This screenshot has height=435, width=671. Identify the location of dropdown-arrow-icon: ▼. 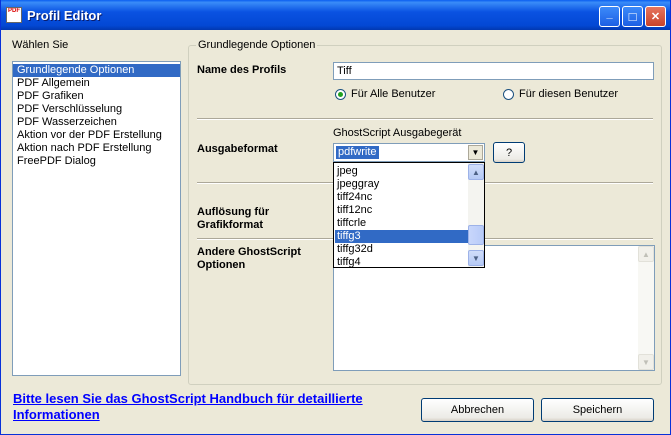
(475, 152).